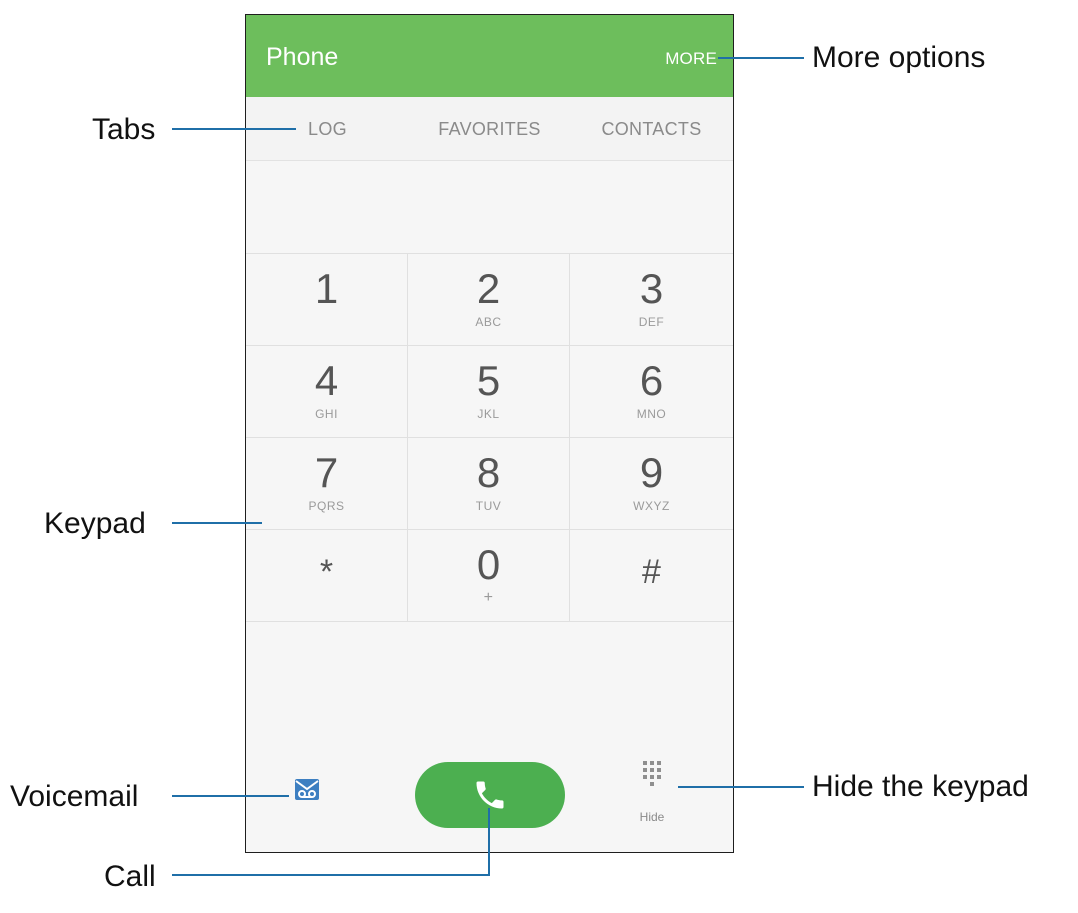 The width and height of the screenshot is (1078, 913). Describe the element at coordinates (920, 786) in the screenshot. I see `callout-hide-keypad: Hide the keypad` at that location.